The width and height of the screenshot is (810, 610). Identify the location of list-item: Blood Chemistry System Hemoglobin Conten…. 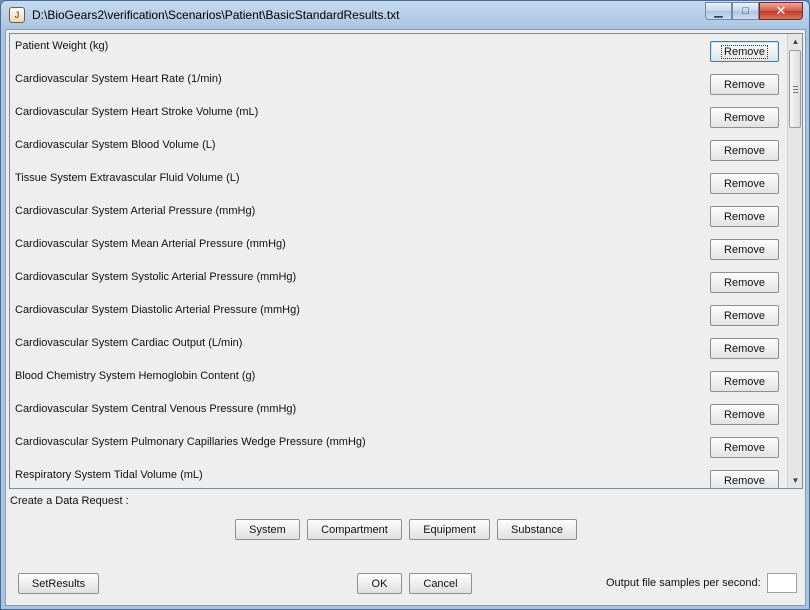
(399, 380).